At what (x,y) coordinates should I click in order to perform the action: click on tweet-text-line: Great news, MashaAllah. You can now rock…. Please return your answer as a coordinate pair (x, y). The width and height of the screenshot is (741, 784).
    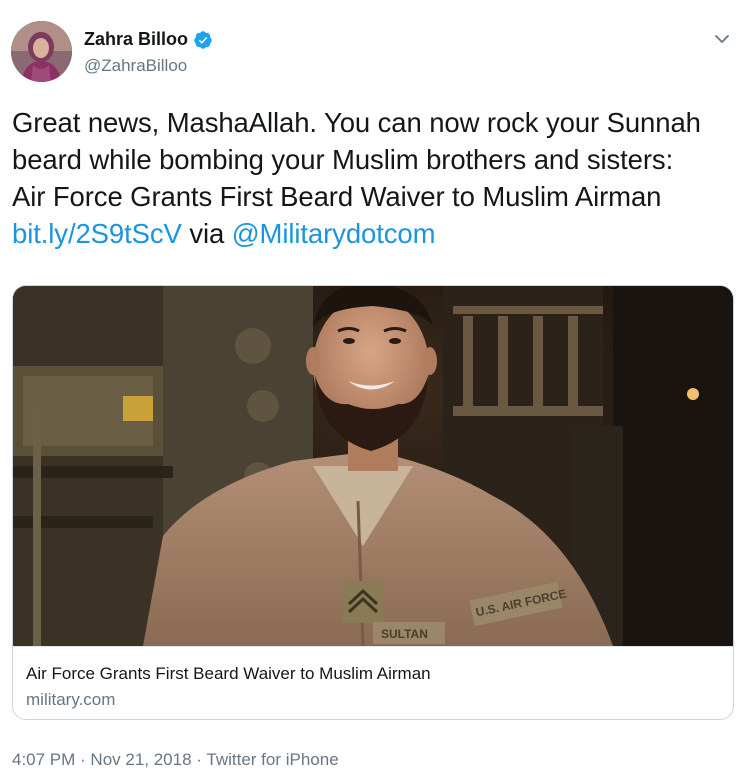
    Looking at the image, I should click on (356, 122).